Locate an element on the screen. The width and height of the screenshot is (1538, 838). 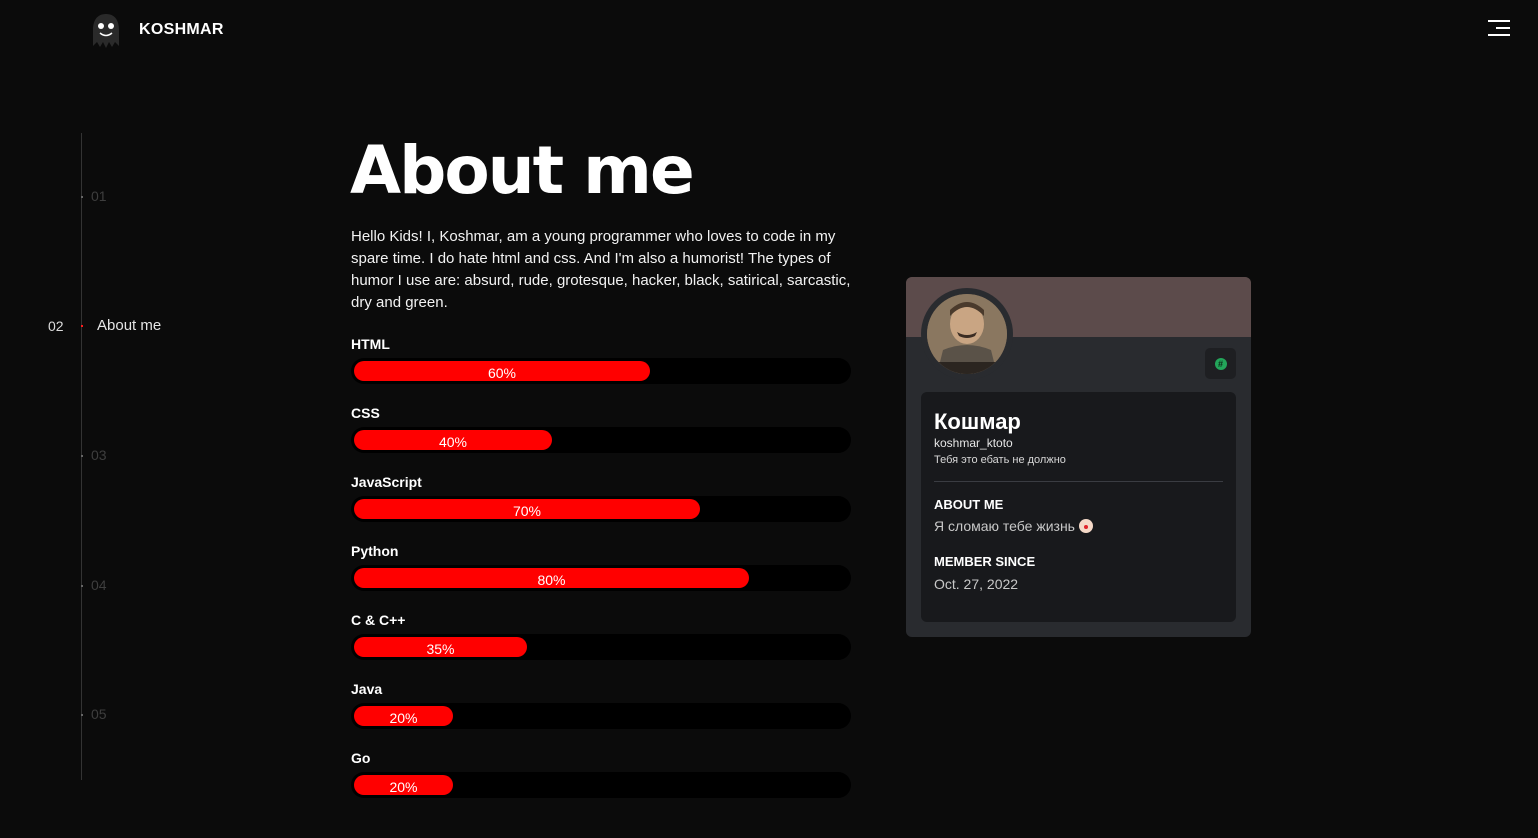
ghost-icon is located at coordinates (106, 31).